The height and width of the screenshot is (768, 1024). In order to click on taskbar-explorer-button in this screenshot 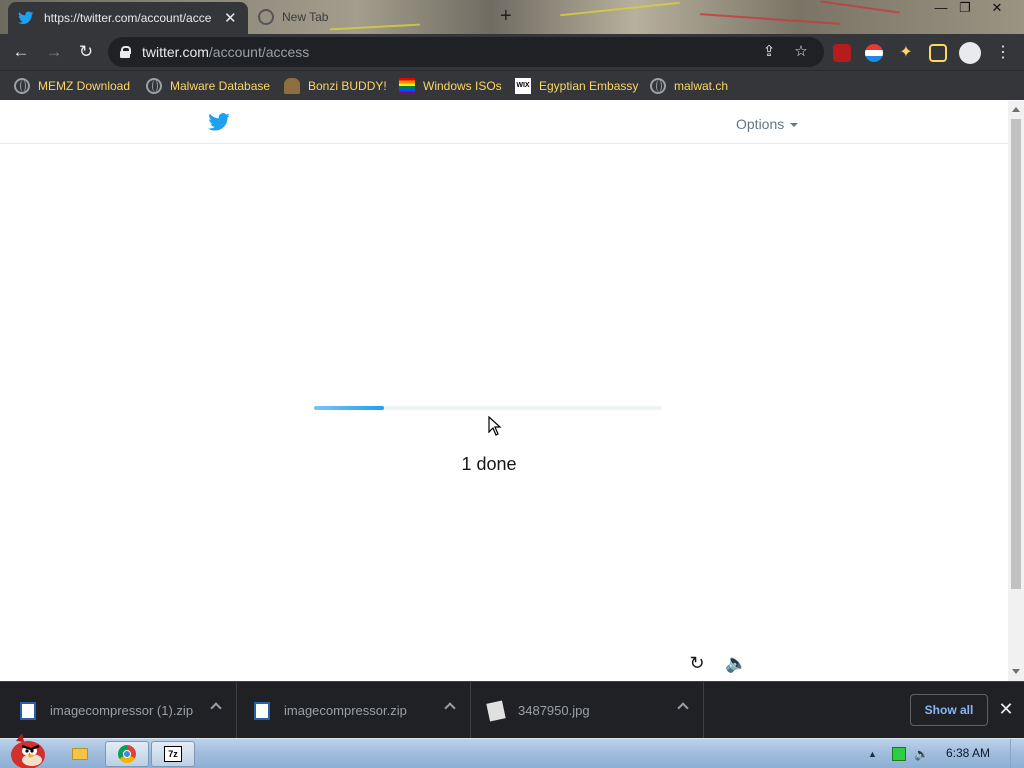, I will do `click(80, 754)`.